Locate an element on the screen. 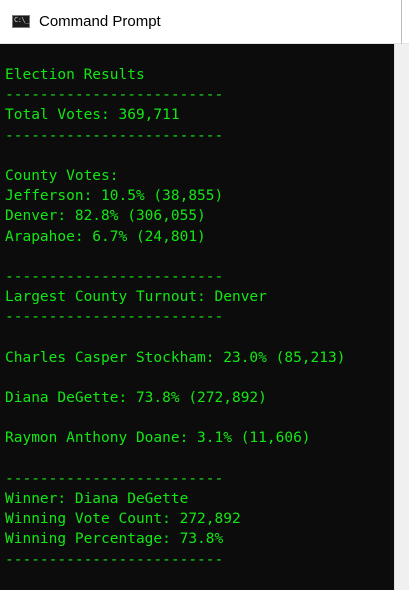 This screenshot has height=590, width=409. console-line: Winner: Diana DeGette is located at coordinates (97, 498).